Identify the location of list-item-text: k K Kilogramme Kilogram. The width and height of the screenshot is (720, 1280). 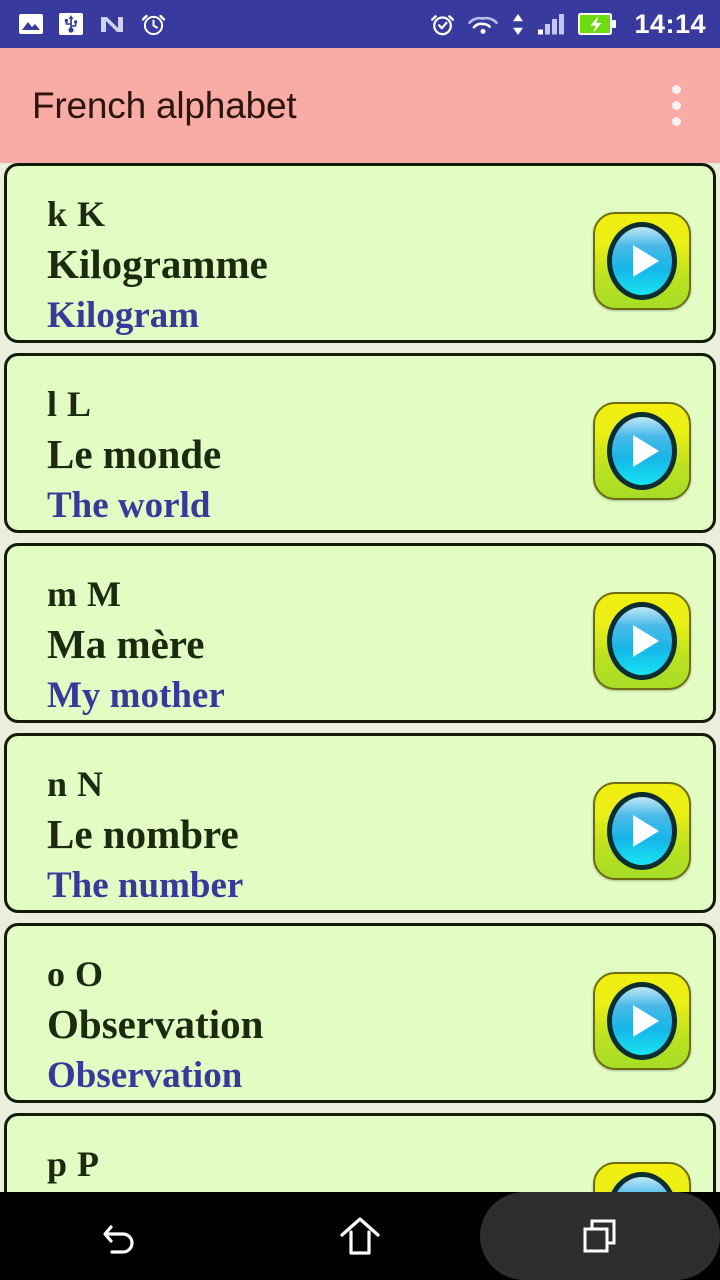
(320, 263).